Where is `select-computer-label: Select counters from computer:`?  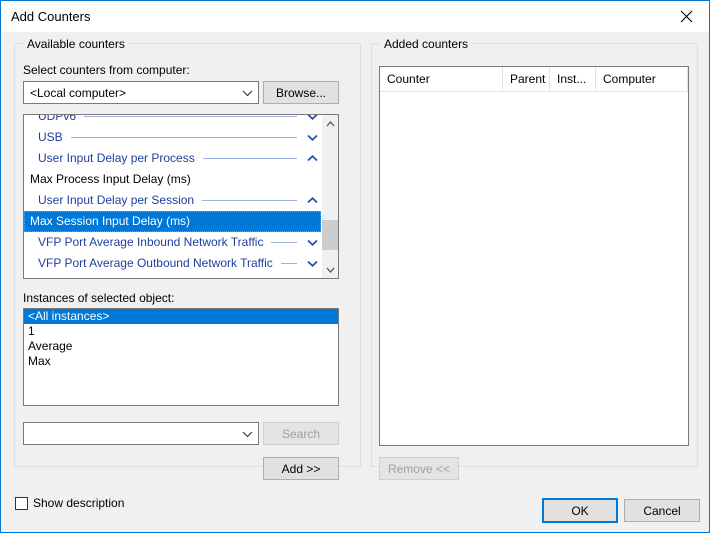
select-computer-label: Select counters from computer: is located at coordinates (106, 70).